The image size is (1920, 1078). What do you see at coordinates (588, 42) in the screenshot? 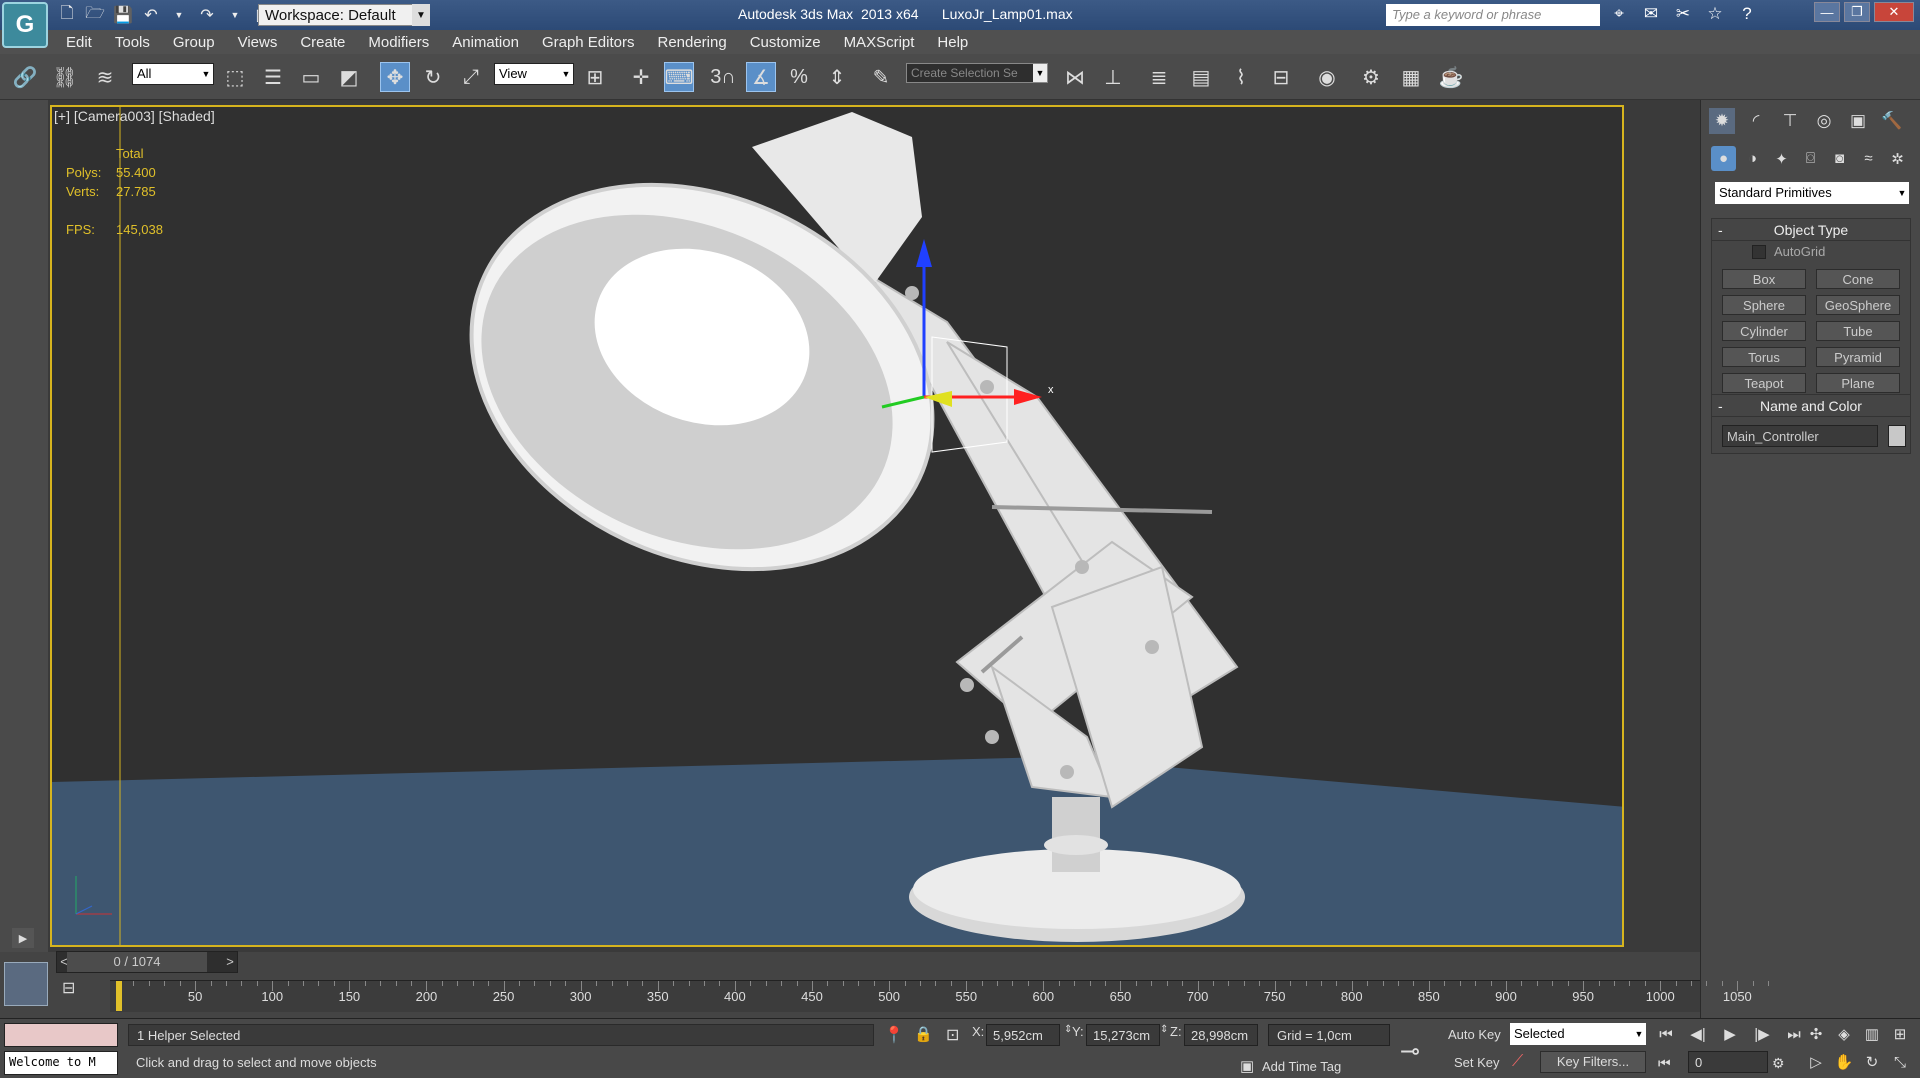
I see `menu-graph-editors: Graph Editors` at bounding box center [588, 42].